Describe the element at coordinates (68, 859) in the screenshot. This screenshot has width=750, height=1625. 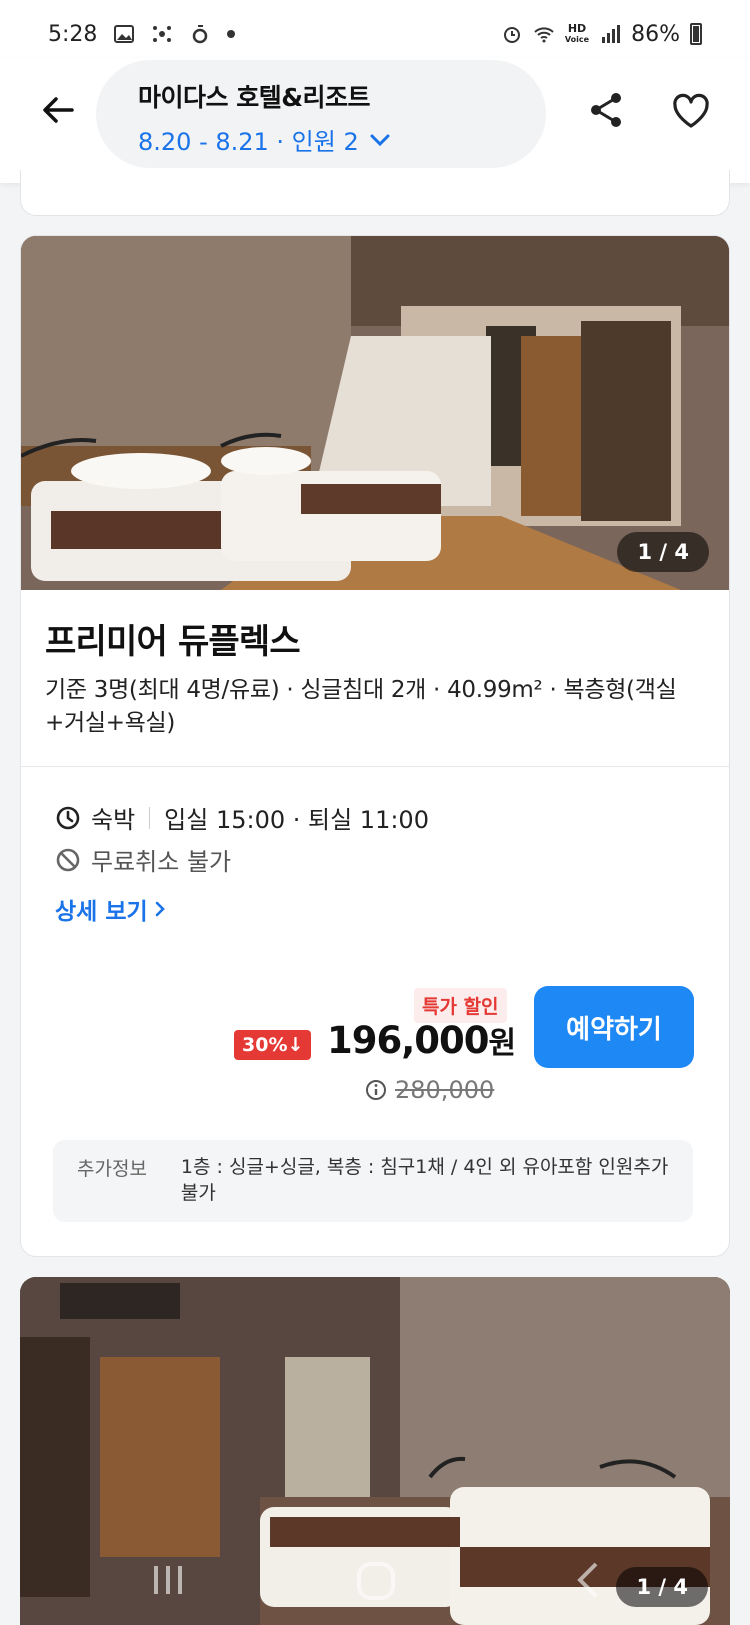
I see `no-entry-icon` at that location.